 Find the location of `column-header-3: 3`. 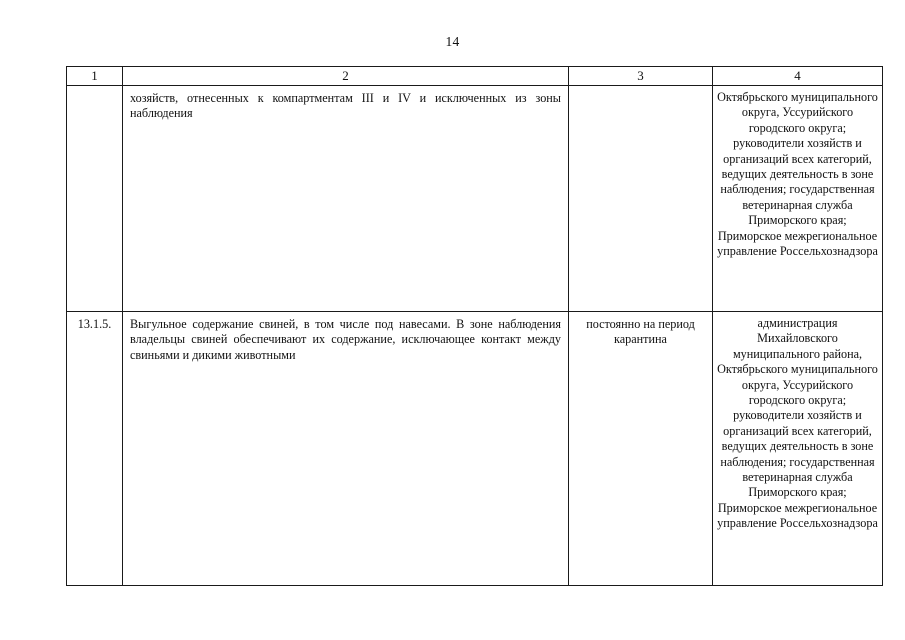

column-header-3: 3 is located at coordinates (640, 76).